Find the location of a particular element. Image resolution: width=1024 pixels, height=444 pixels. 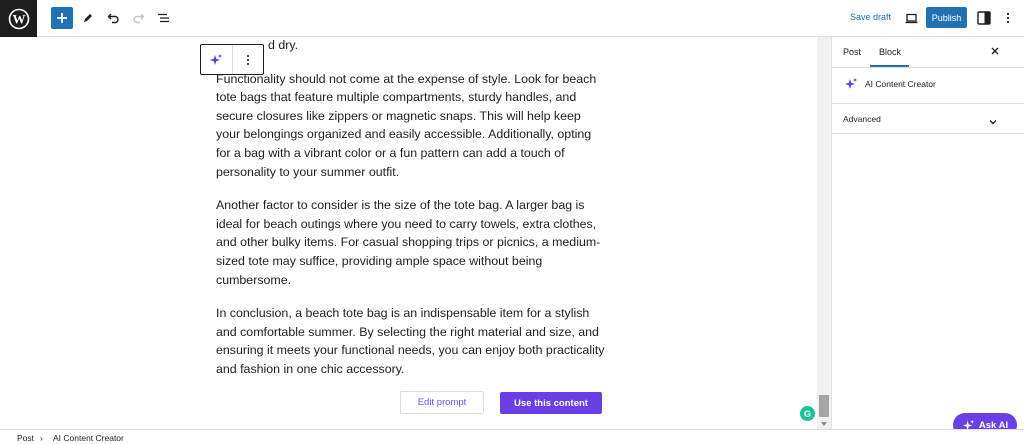

block-card: AI Content Creator is located at coordinates (890, 84).